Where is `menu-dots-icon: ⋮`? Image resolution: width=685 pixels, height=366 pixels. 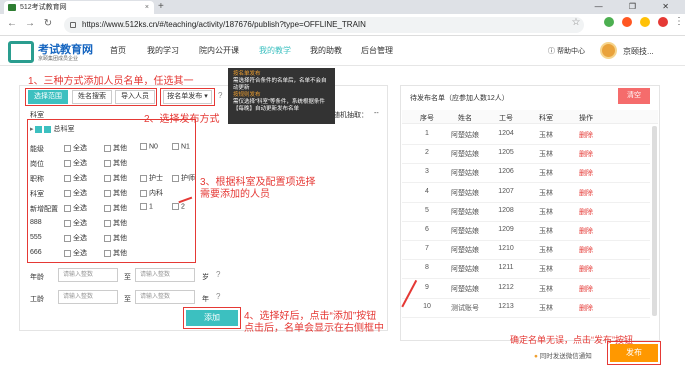
menu-dots-icon: ⋮ is located at coordinates (679, 21).